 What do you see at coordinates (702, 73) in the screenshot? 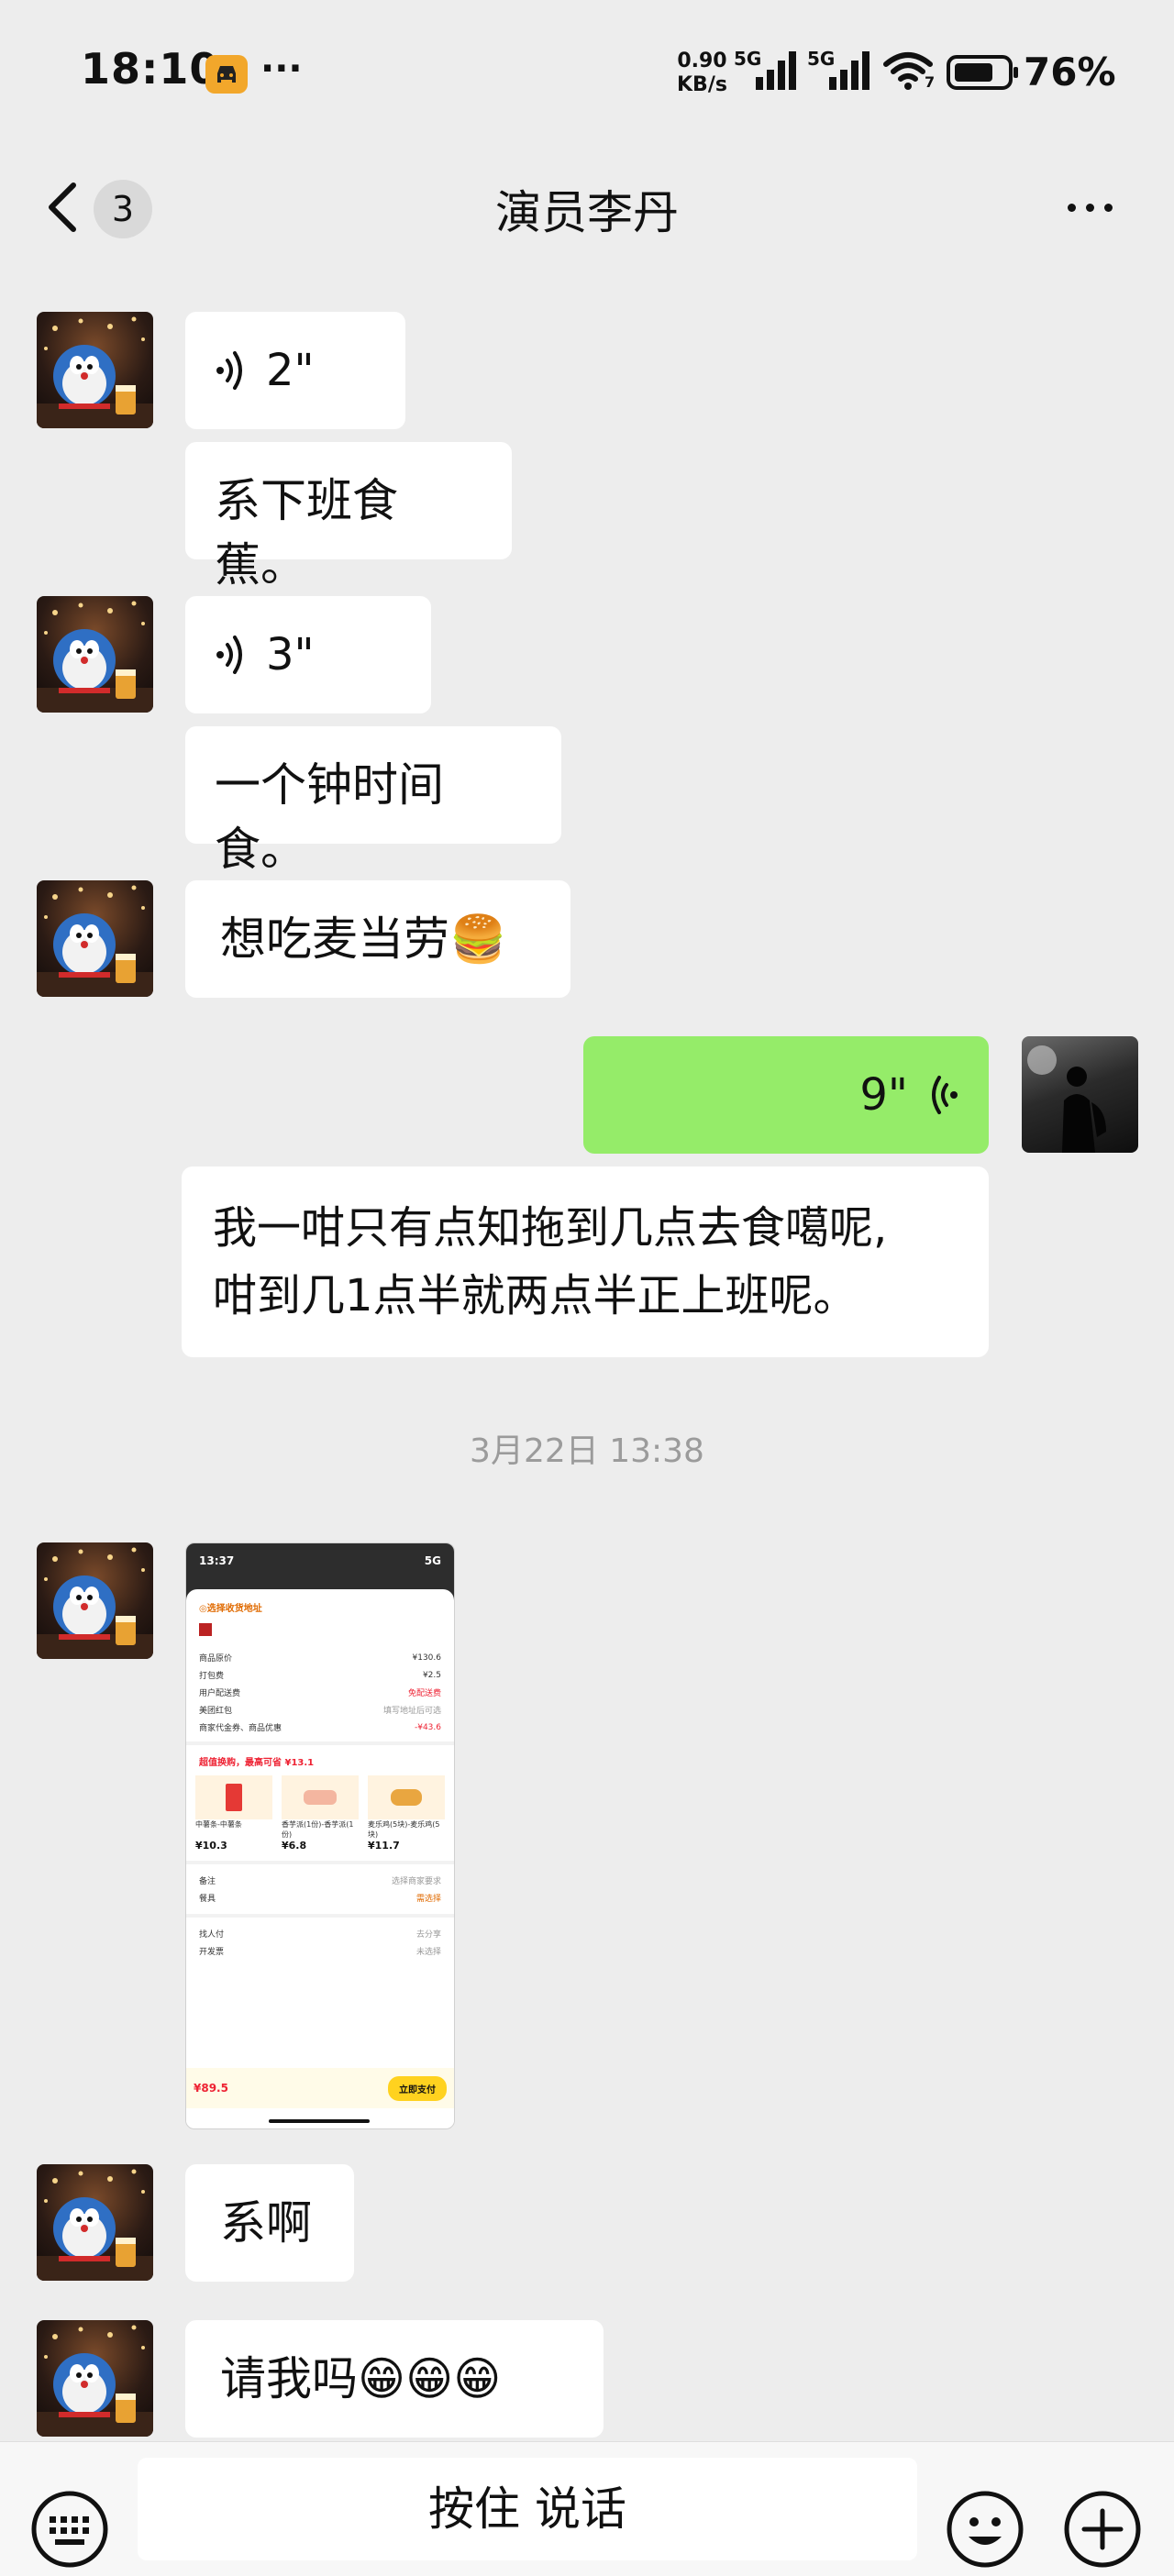
I see `network-speed: 0.90 KB/s` at bounding box center [702, 73].